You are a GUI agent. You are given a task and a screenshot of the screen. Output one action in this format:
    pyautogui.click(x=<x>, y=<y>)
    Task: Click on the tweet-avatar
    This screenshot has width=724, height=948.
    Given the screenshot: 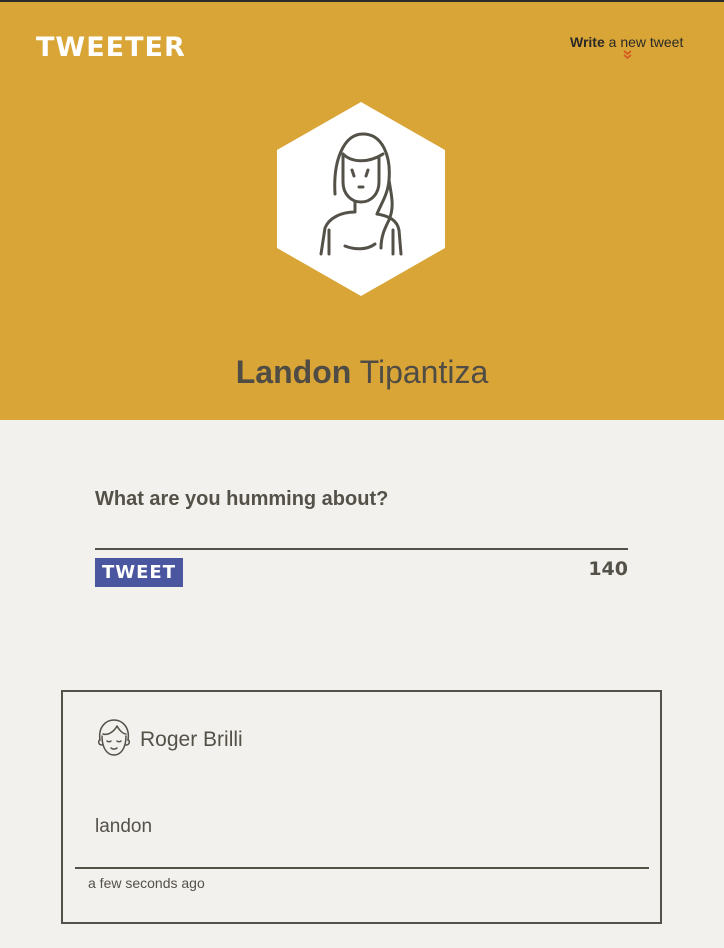 What is the action you would take?
    pyautogui.click(x=114, y=738)
    